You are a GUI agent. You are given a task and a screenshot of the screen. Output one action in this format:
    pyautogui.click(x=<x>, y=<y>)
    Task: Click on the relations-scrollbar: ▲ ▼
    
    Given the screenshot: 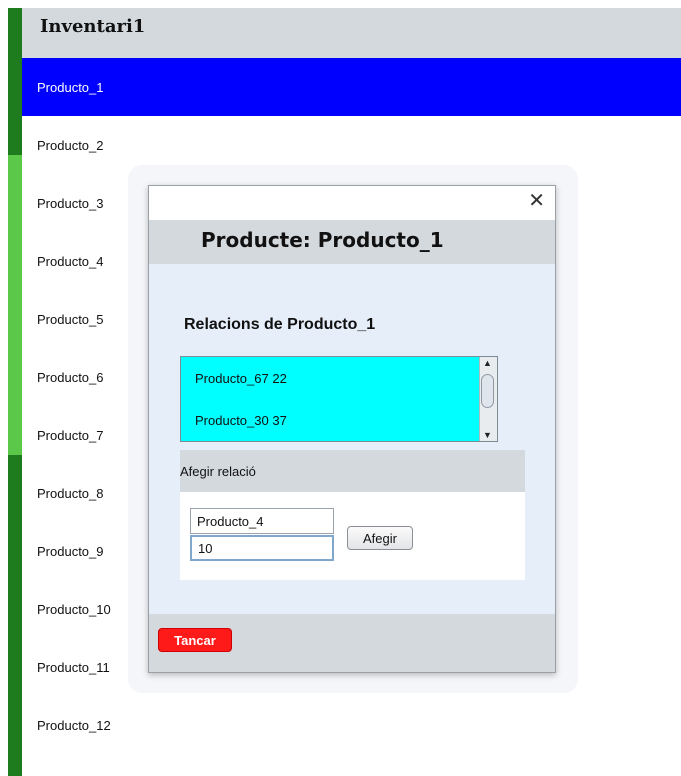 What is the action you would take?
    pyautogui.click(x=488, y=399)
    